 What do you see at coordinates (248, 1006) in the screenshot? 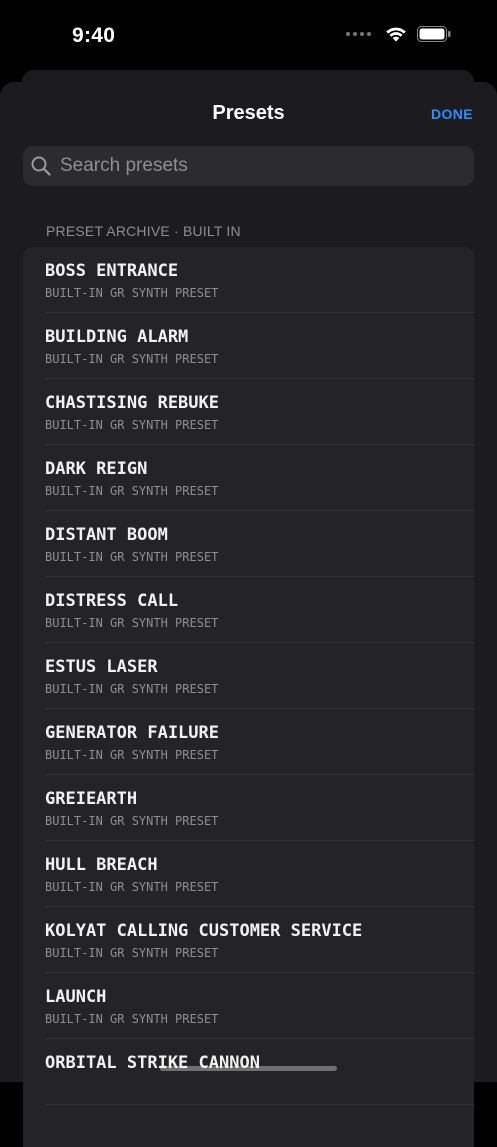
I see `preset-row: LAUNCH BUILT-IN GR SYNTH PRESET` at bounding box center [248, 1006].